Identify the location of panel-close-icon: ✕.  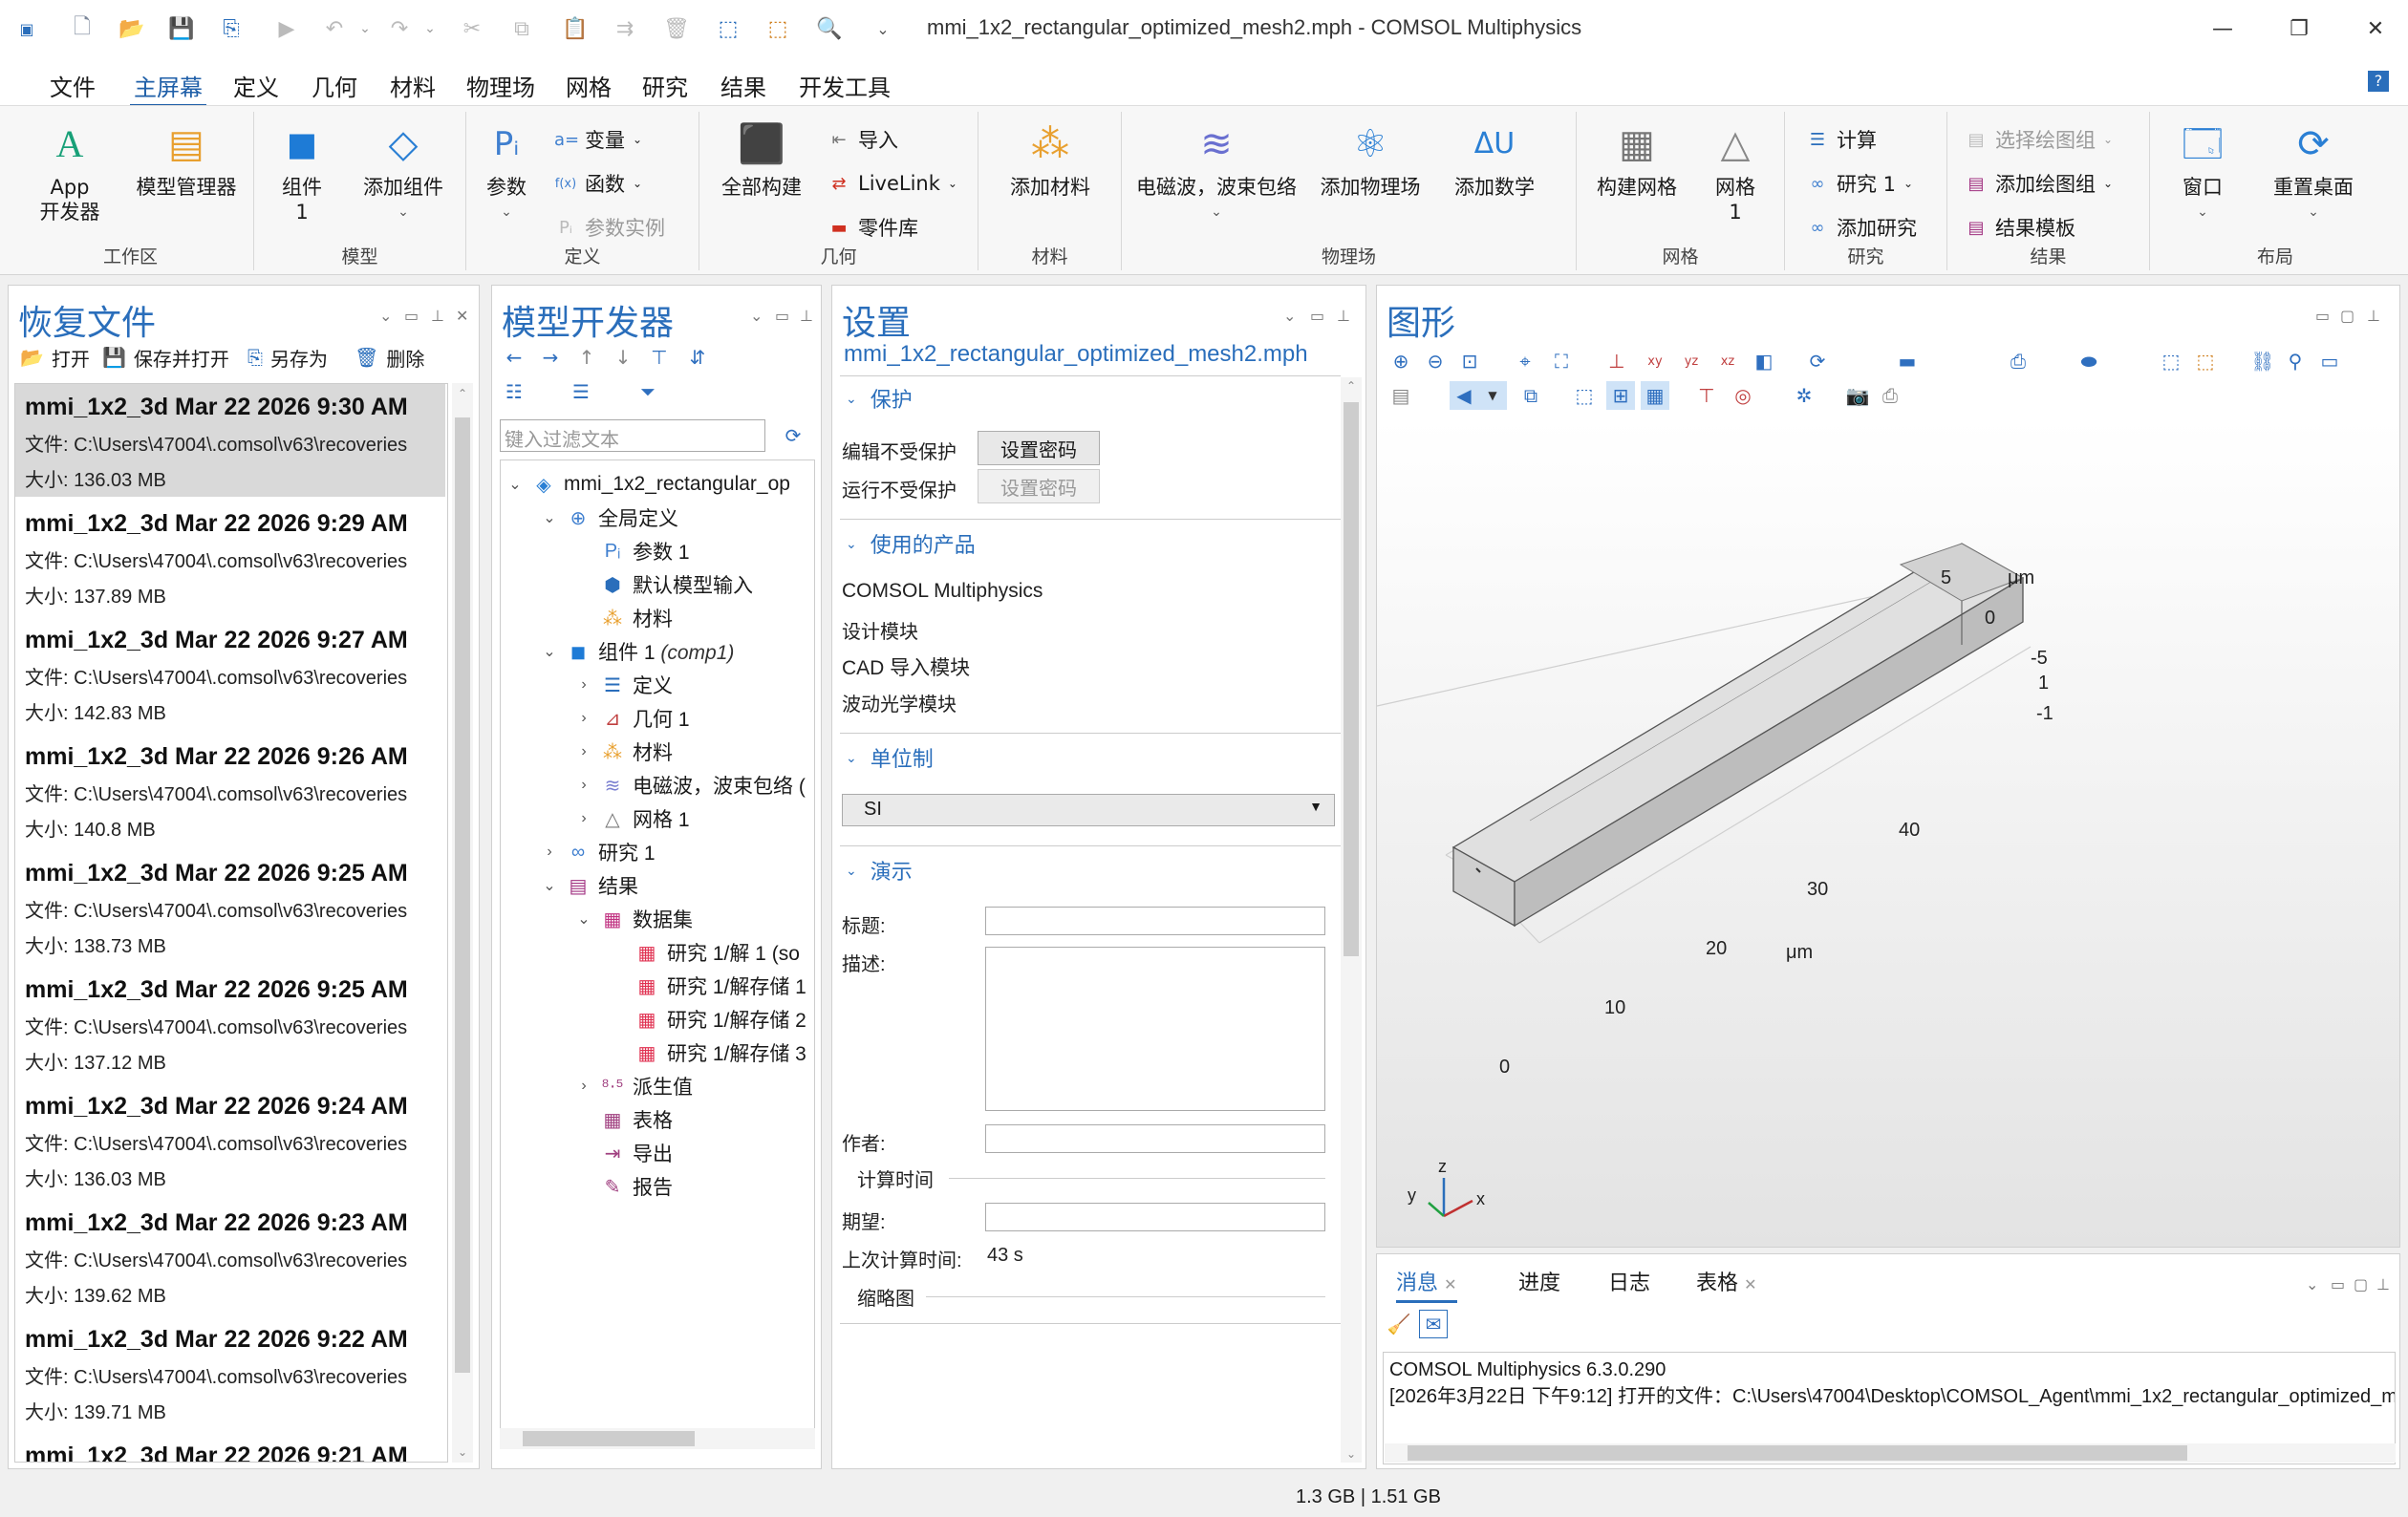
(462, 316).